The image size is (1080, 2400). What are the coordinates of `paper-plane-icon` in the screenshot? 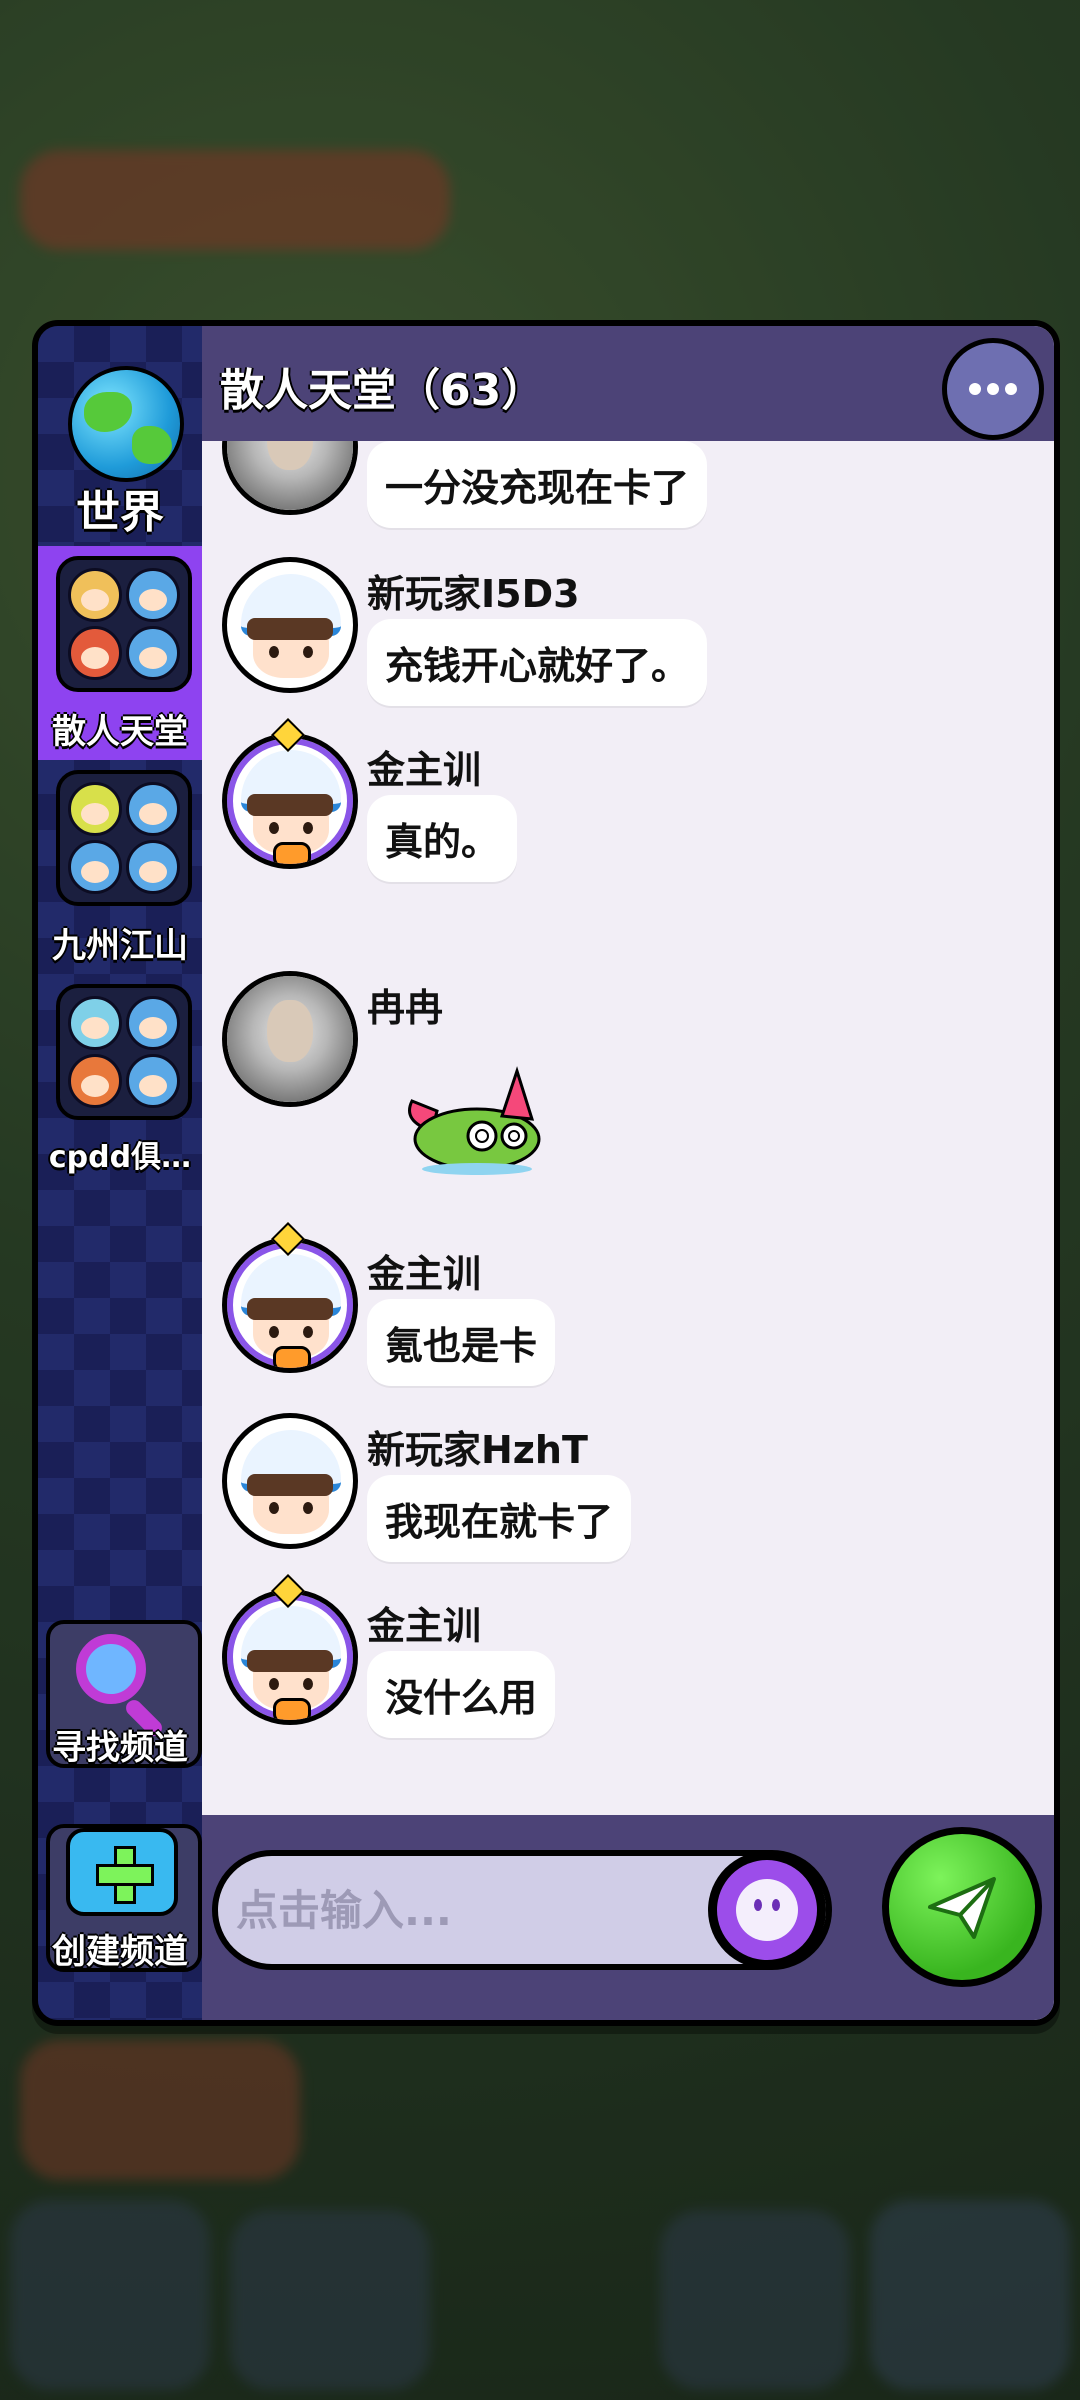 It's located at (962, 1908).